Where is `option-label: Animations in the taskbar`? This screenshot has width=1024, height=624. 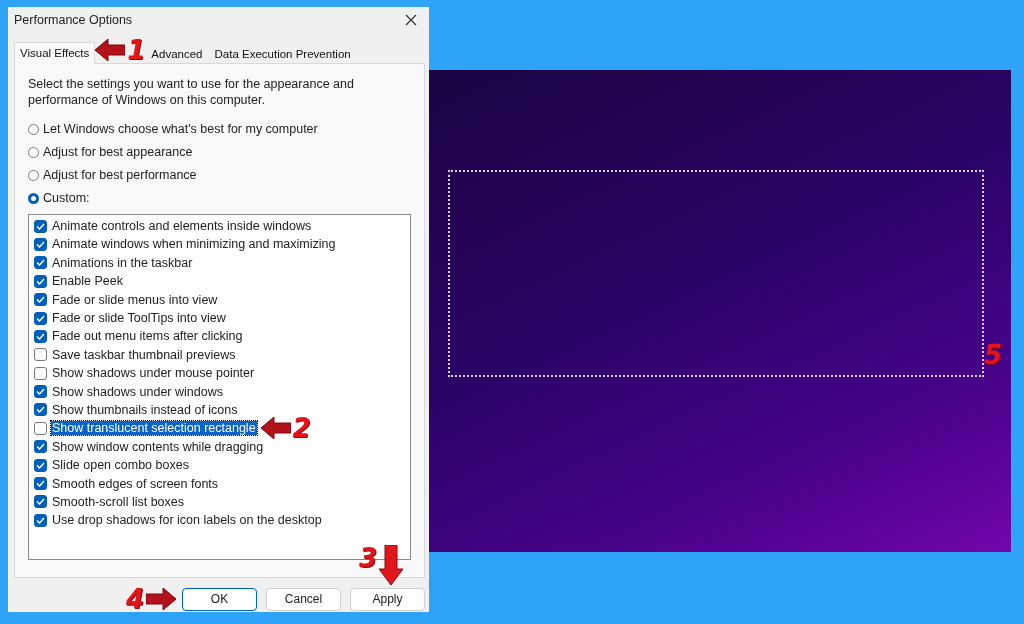 option-label: Animations in the taskbar is located at coordinates (122, 262).